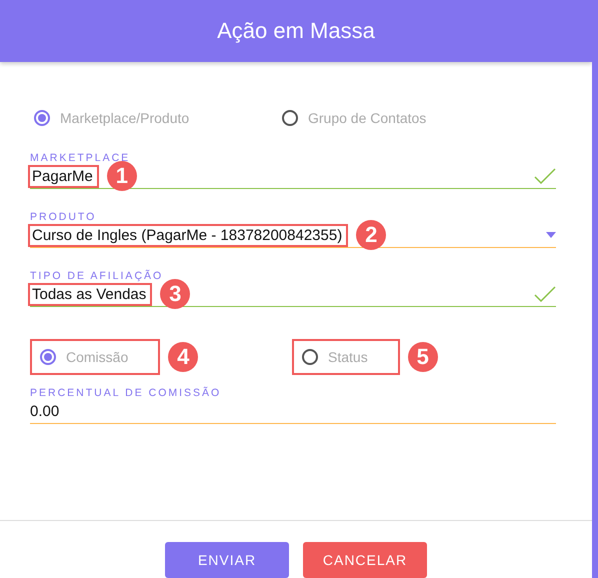  Describe the element at coordinates (90, 294) in the screenshot. I see `field-value: Todas as Vendas` at that location.